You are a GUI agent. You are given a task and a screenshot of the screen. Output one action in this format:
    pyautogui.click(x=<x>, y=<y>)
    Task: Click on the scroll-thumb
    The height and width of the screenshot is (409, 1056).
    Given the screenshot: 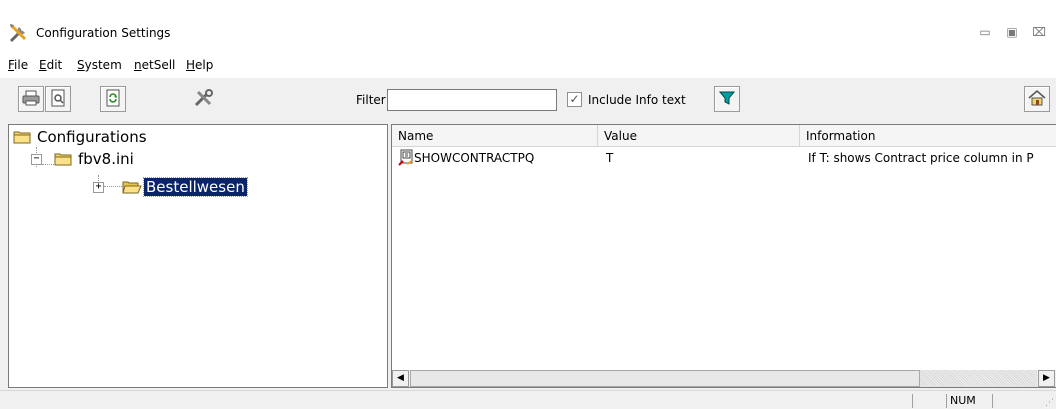 What is the action you would take?
    pyautogui.click(x=665, y=378)
    